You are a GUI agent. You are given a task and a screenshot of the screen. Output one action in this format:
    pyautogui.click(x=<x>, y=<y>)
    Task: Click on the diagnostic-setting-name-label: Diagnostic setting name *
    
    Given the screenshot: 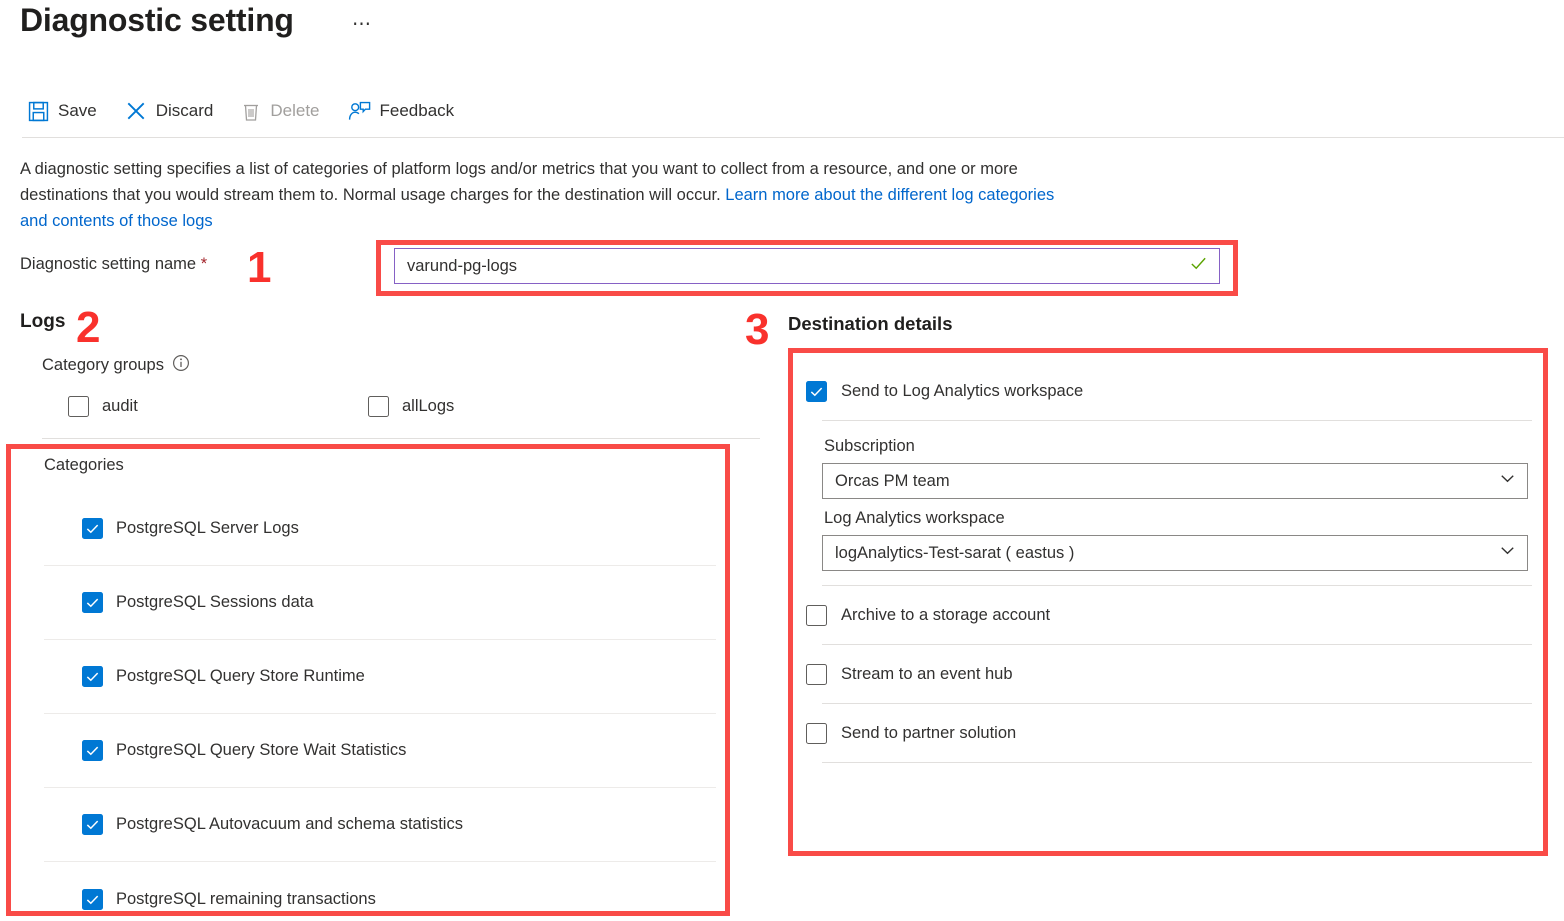 What is the action you would take?
    pyautogui.click(x=113, y=264)
    